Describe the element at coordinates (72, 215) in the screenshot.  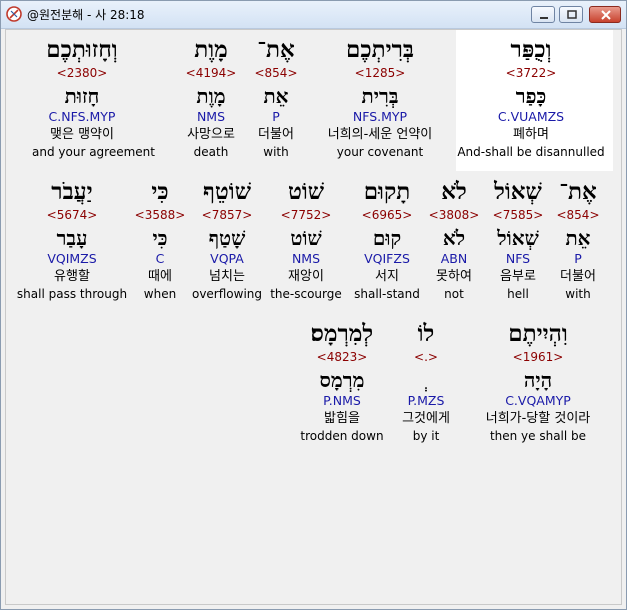
I see `strong-number: <5674>` at that location.